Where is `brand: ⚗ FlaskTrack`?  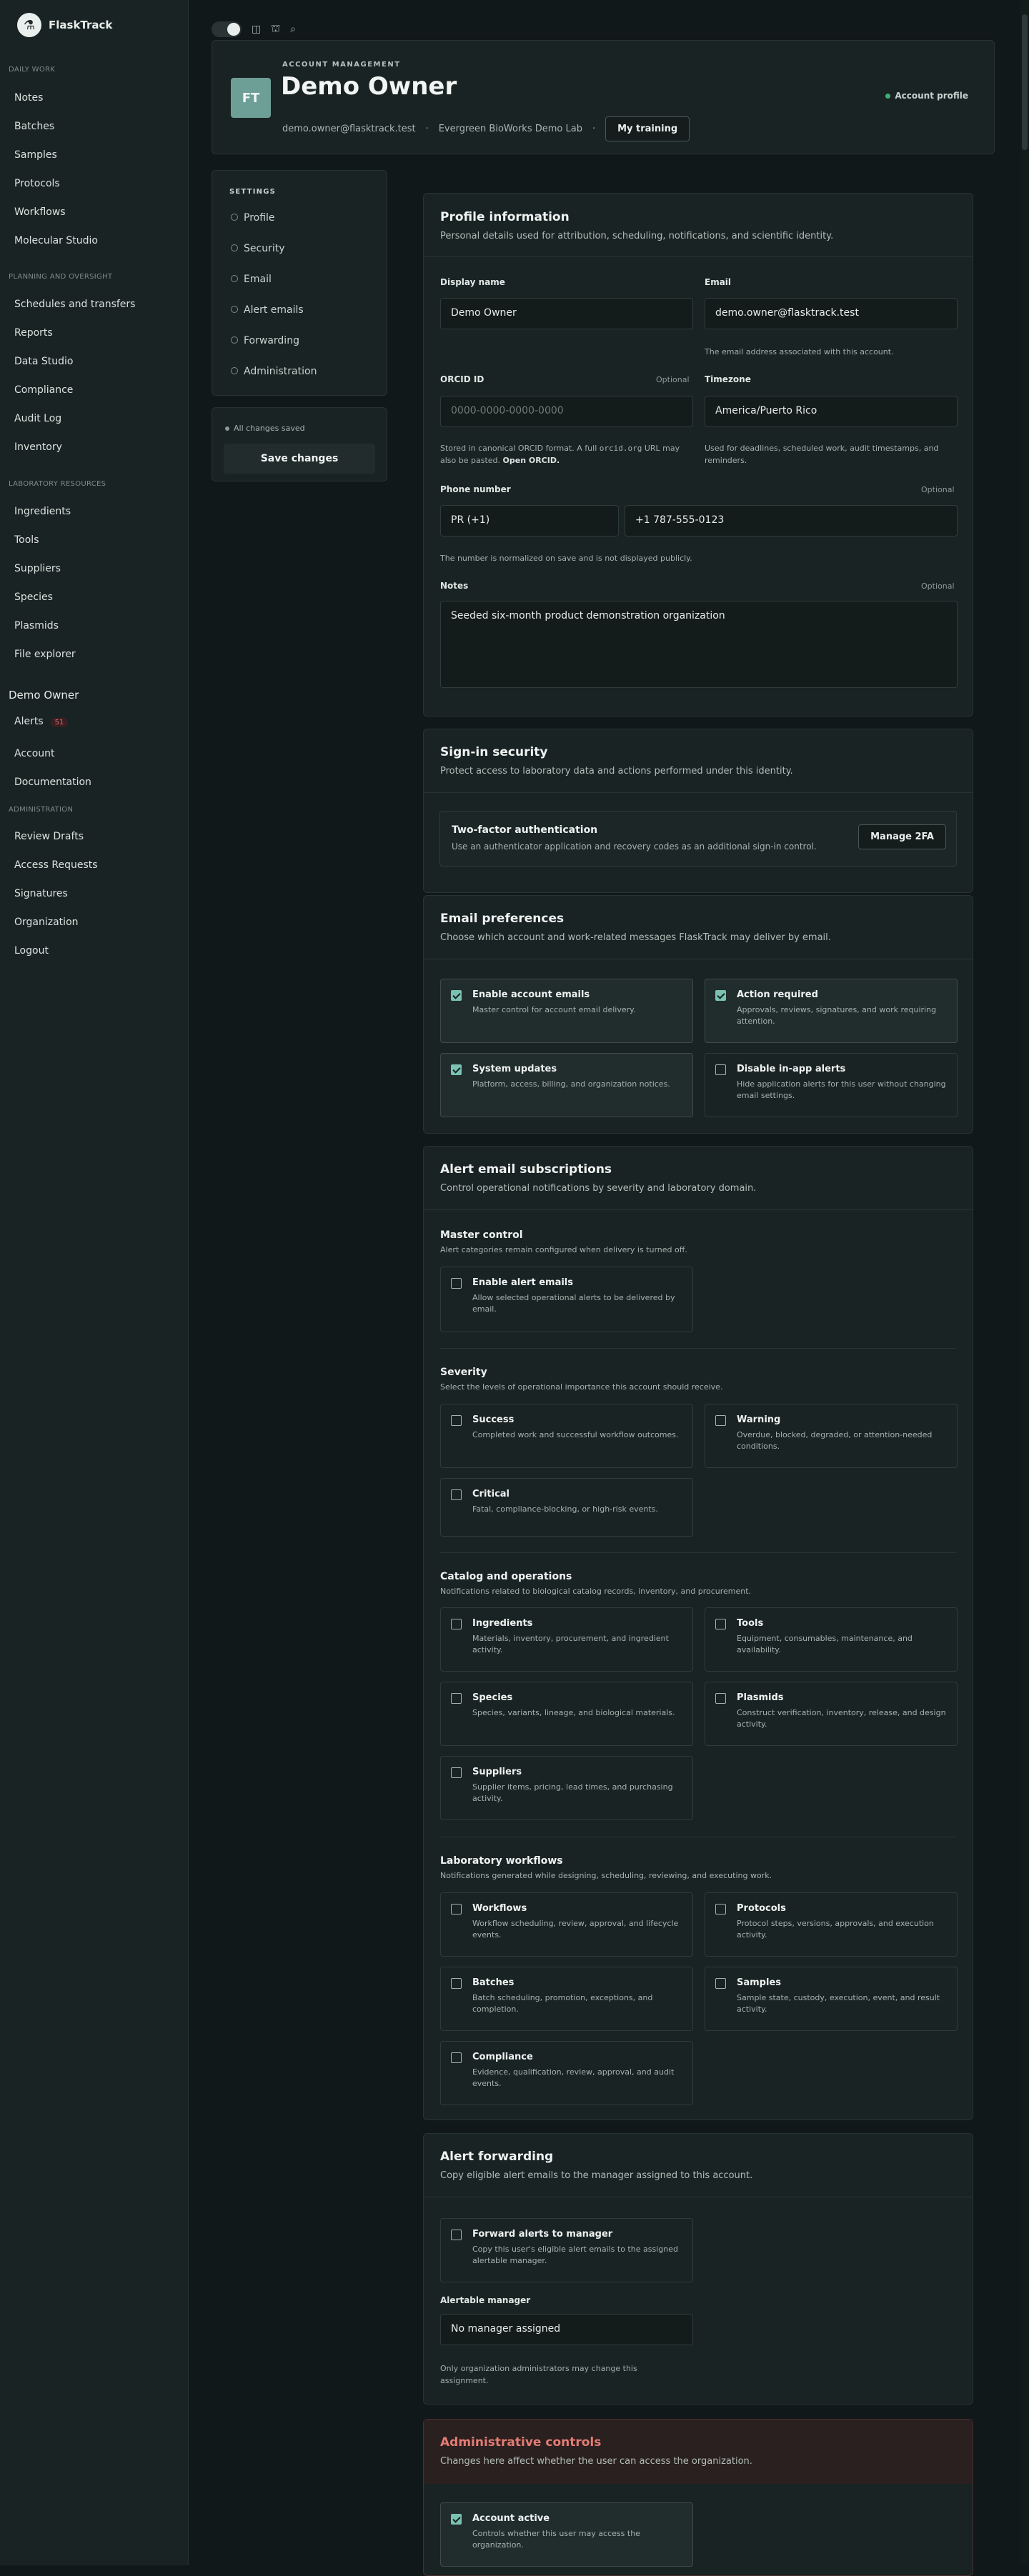
brand: ⚗ FlaskTrack is located at coordinates (64, 25).